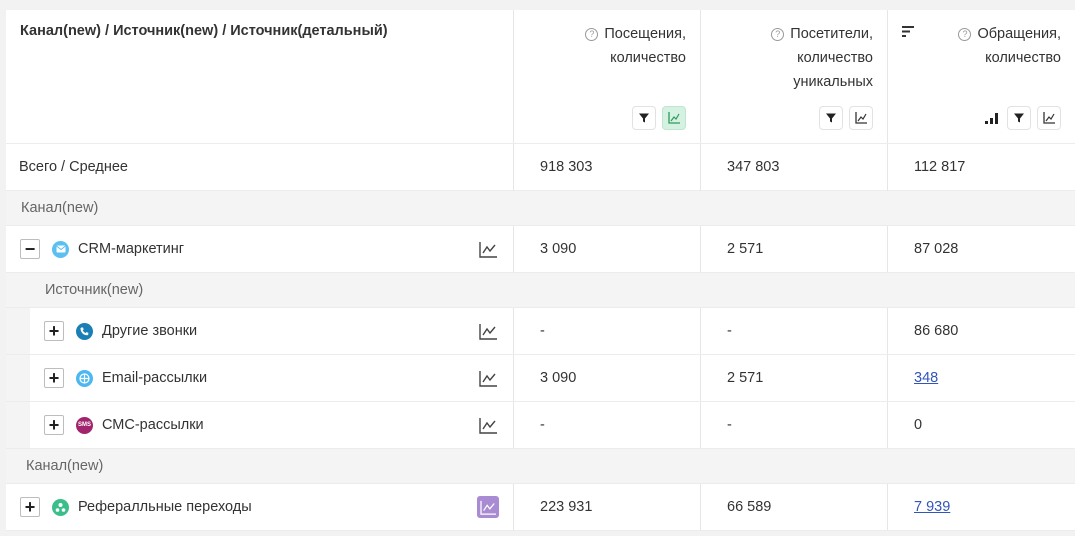  Describe the element at coordinates (60, 507) in the screenshot. I see `referral-icon` at that location.